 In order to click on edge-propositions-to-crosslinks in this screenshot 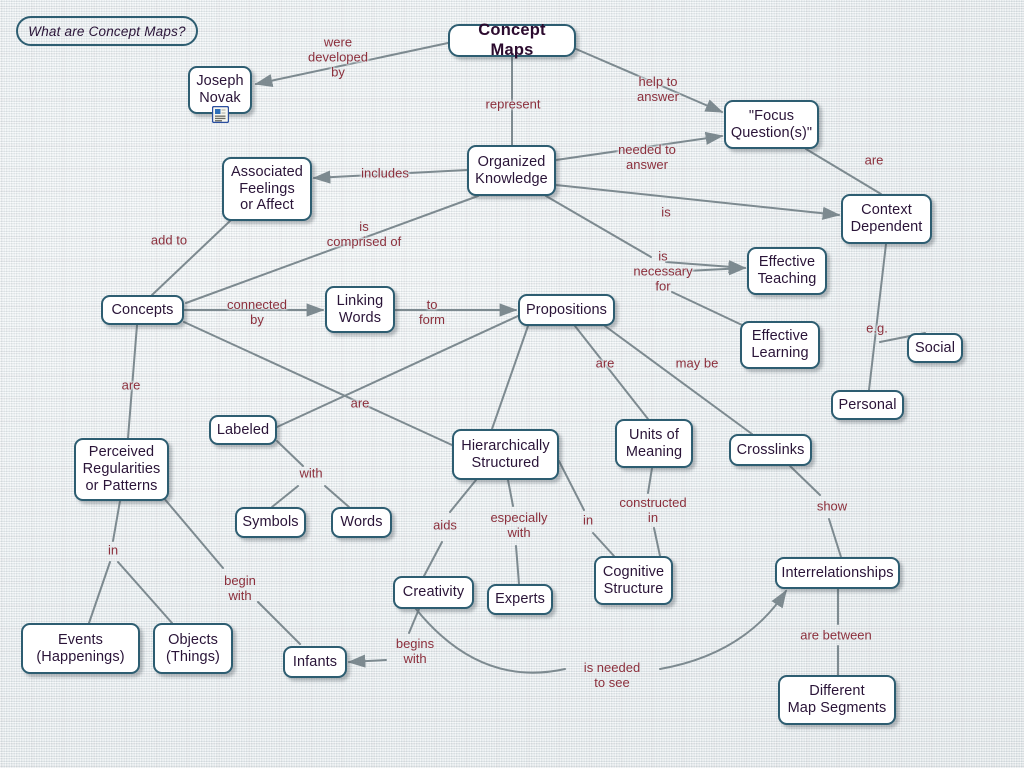, I will do `click(678, 380)`.